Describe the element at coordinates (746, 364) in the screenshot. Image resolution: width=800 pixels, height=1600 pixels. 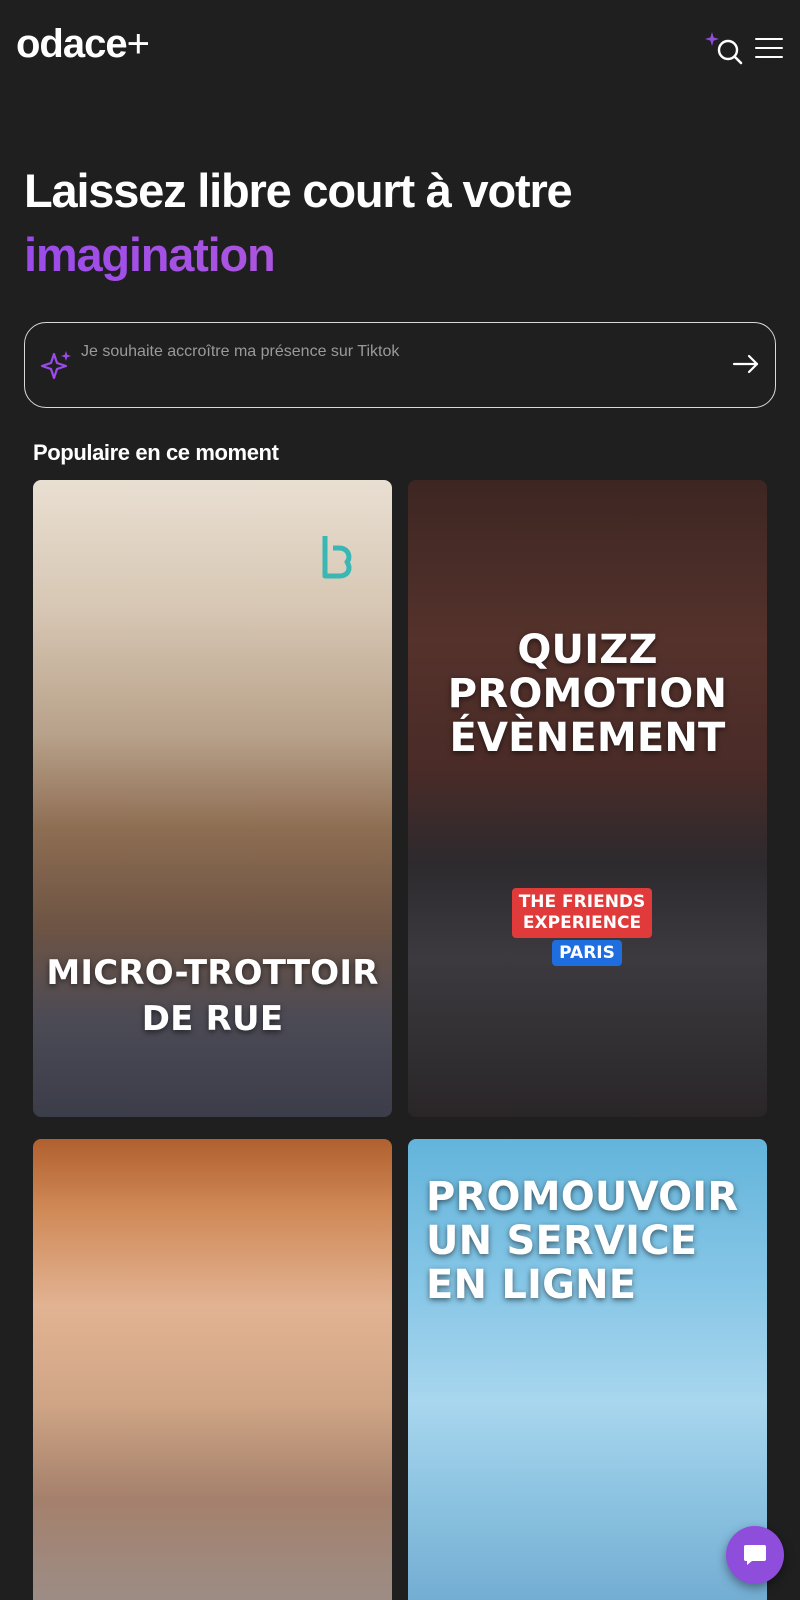
I see `arrow-right-icon` at that location.